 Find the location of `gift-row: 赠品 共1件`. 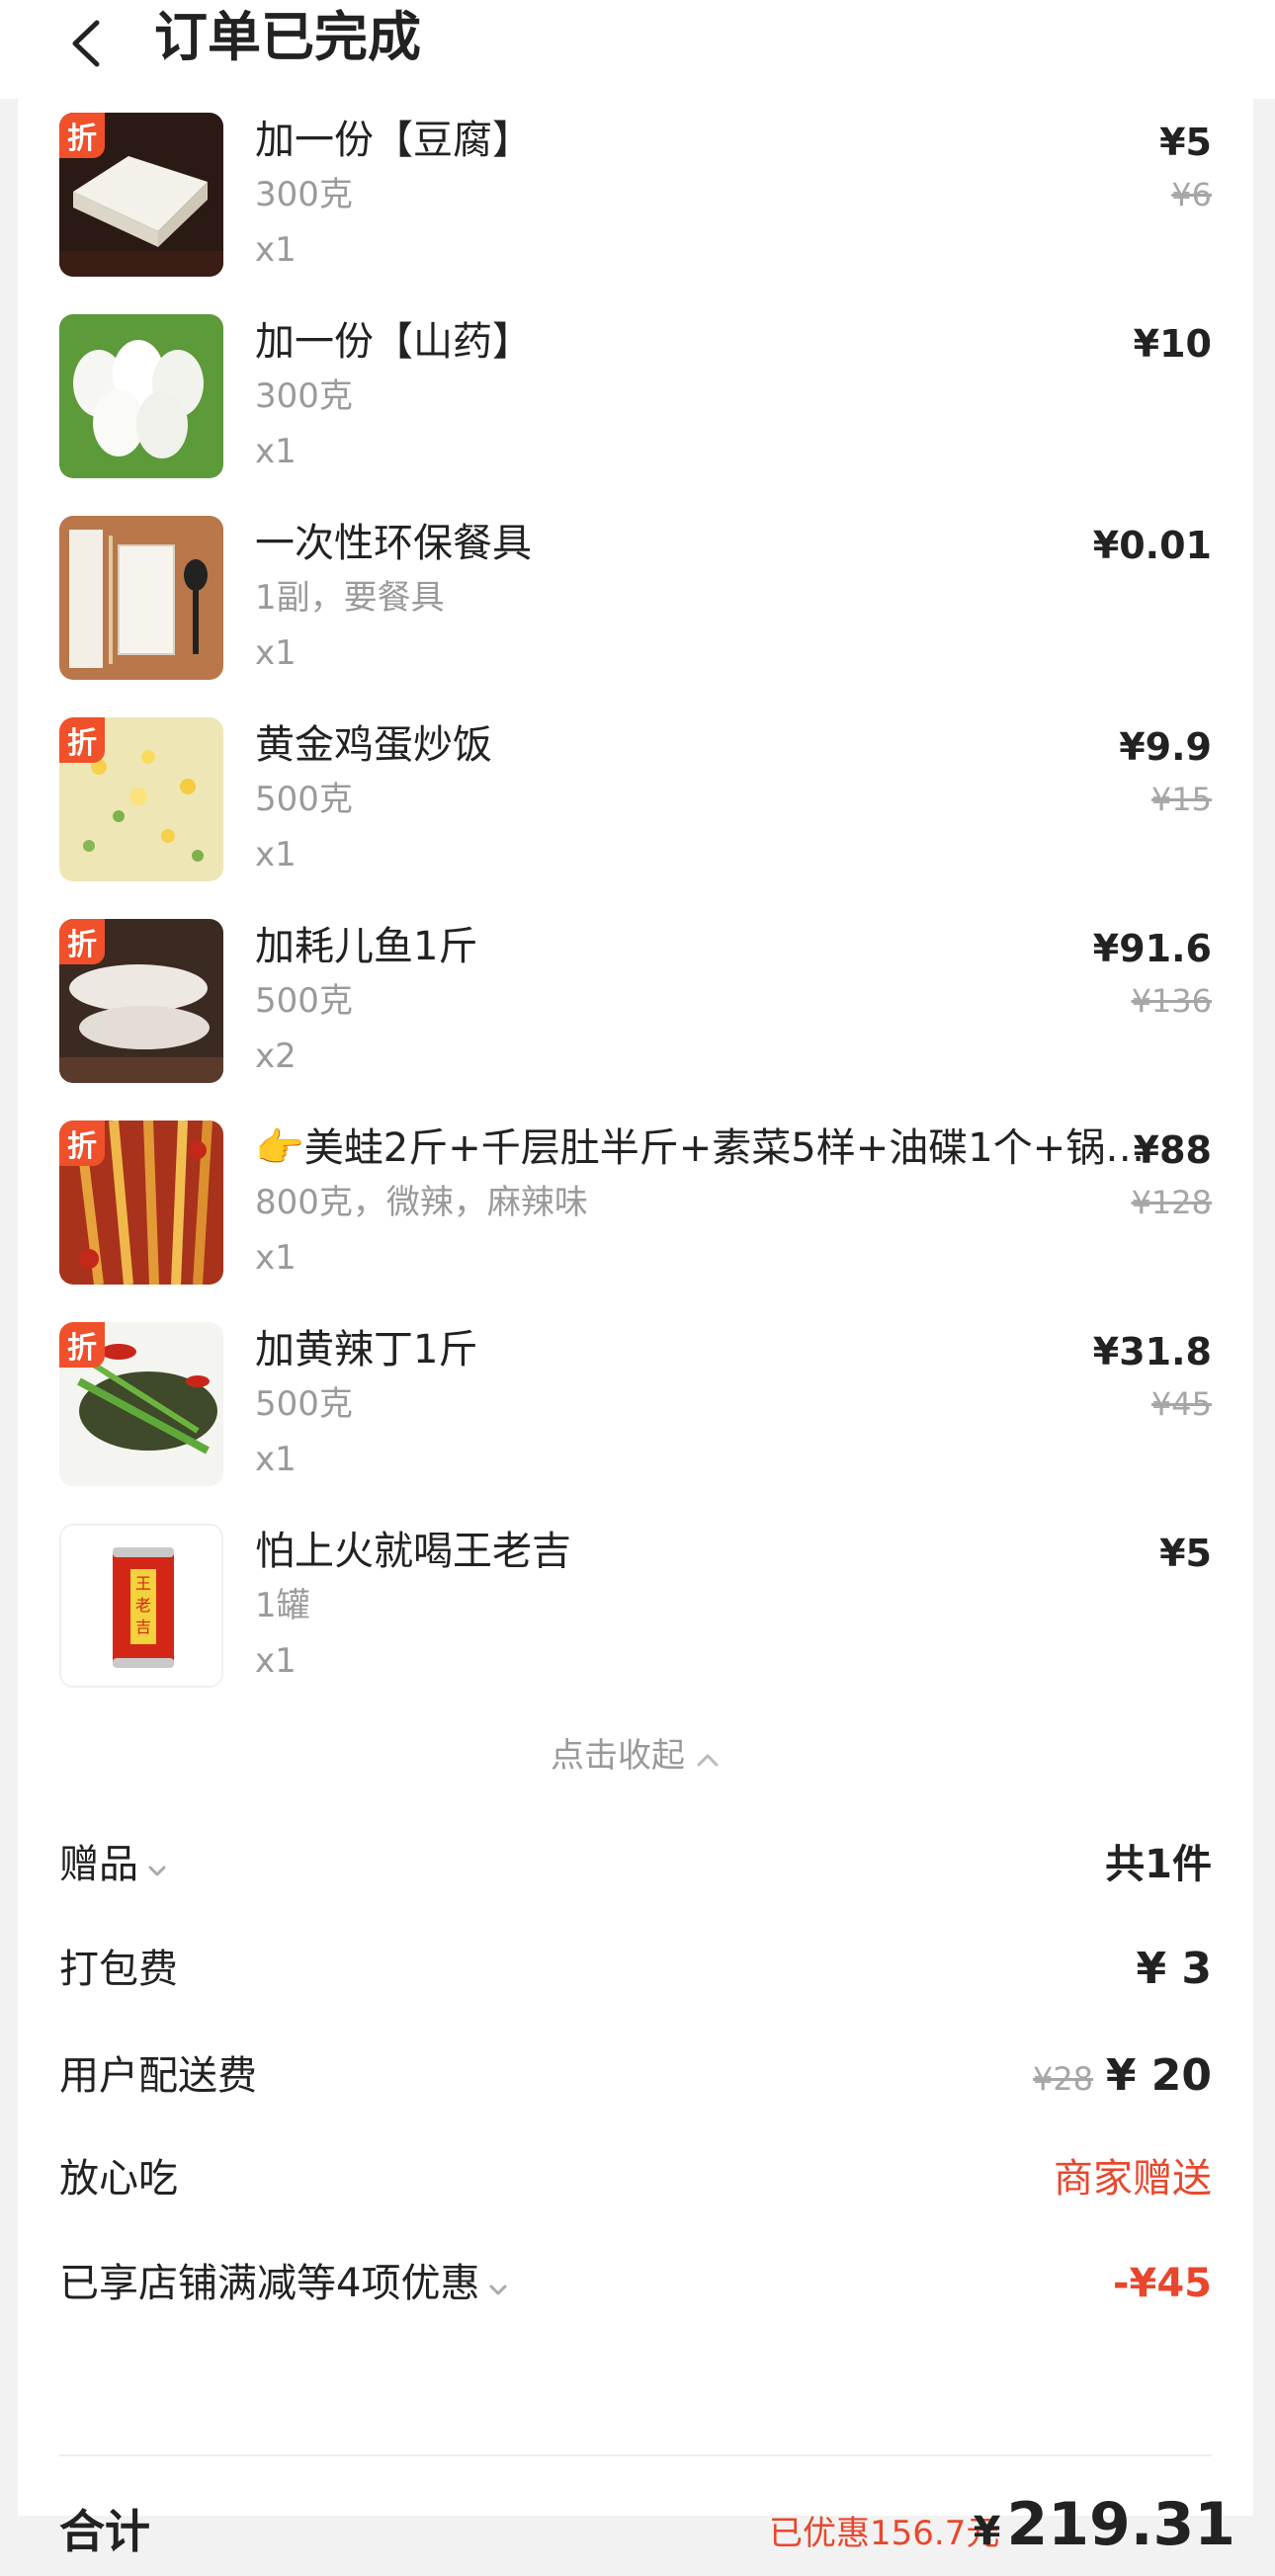

gift-row: 赠品 共1件 is located at coordinates (635, 1864).